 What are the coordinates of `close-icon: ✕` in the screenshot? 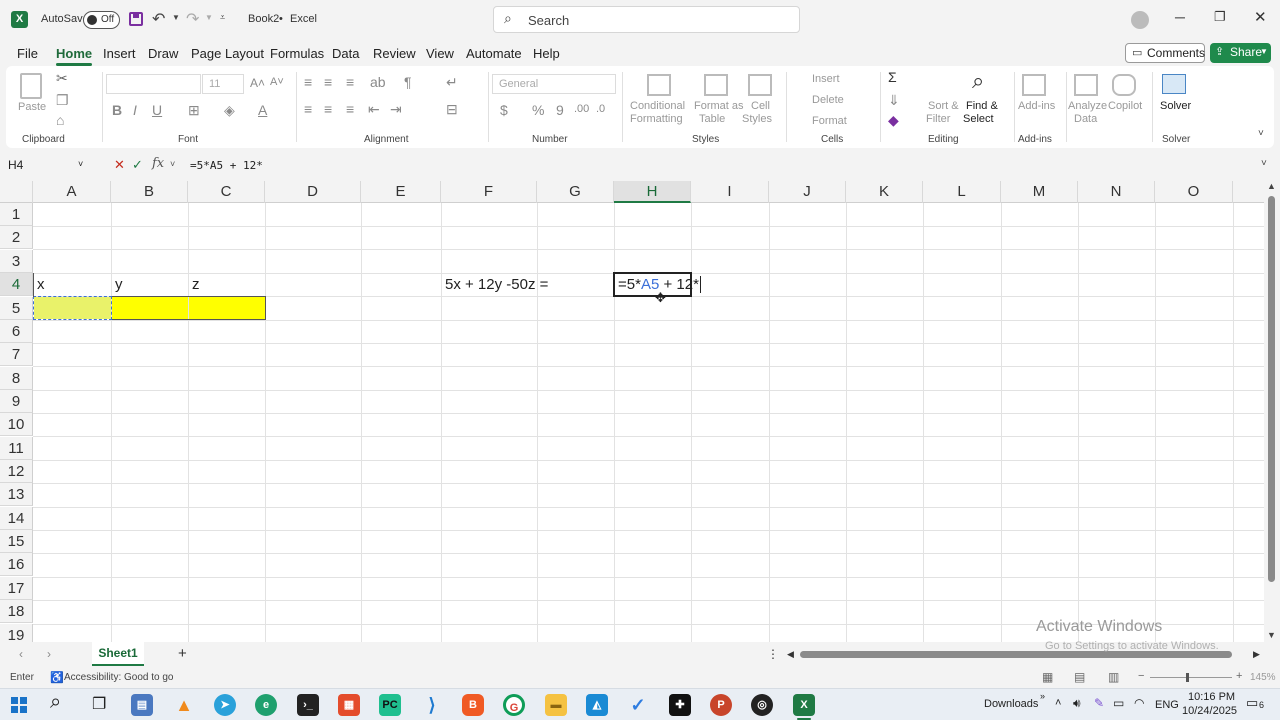 It's located at (1260, 17).